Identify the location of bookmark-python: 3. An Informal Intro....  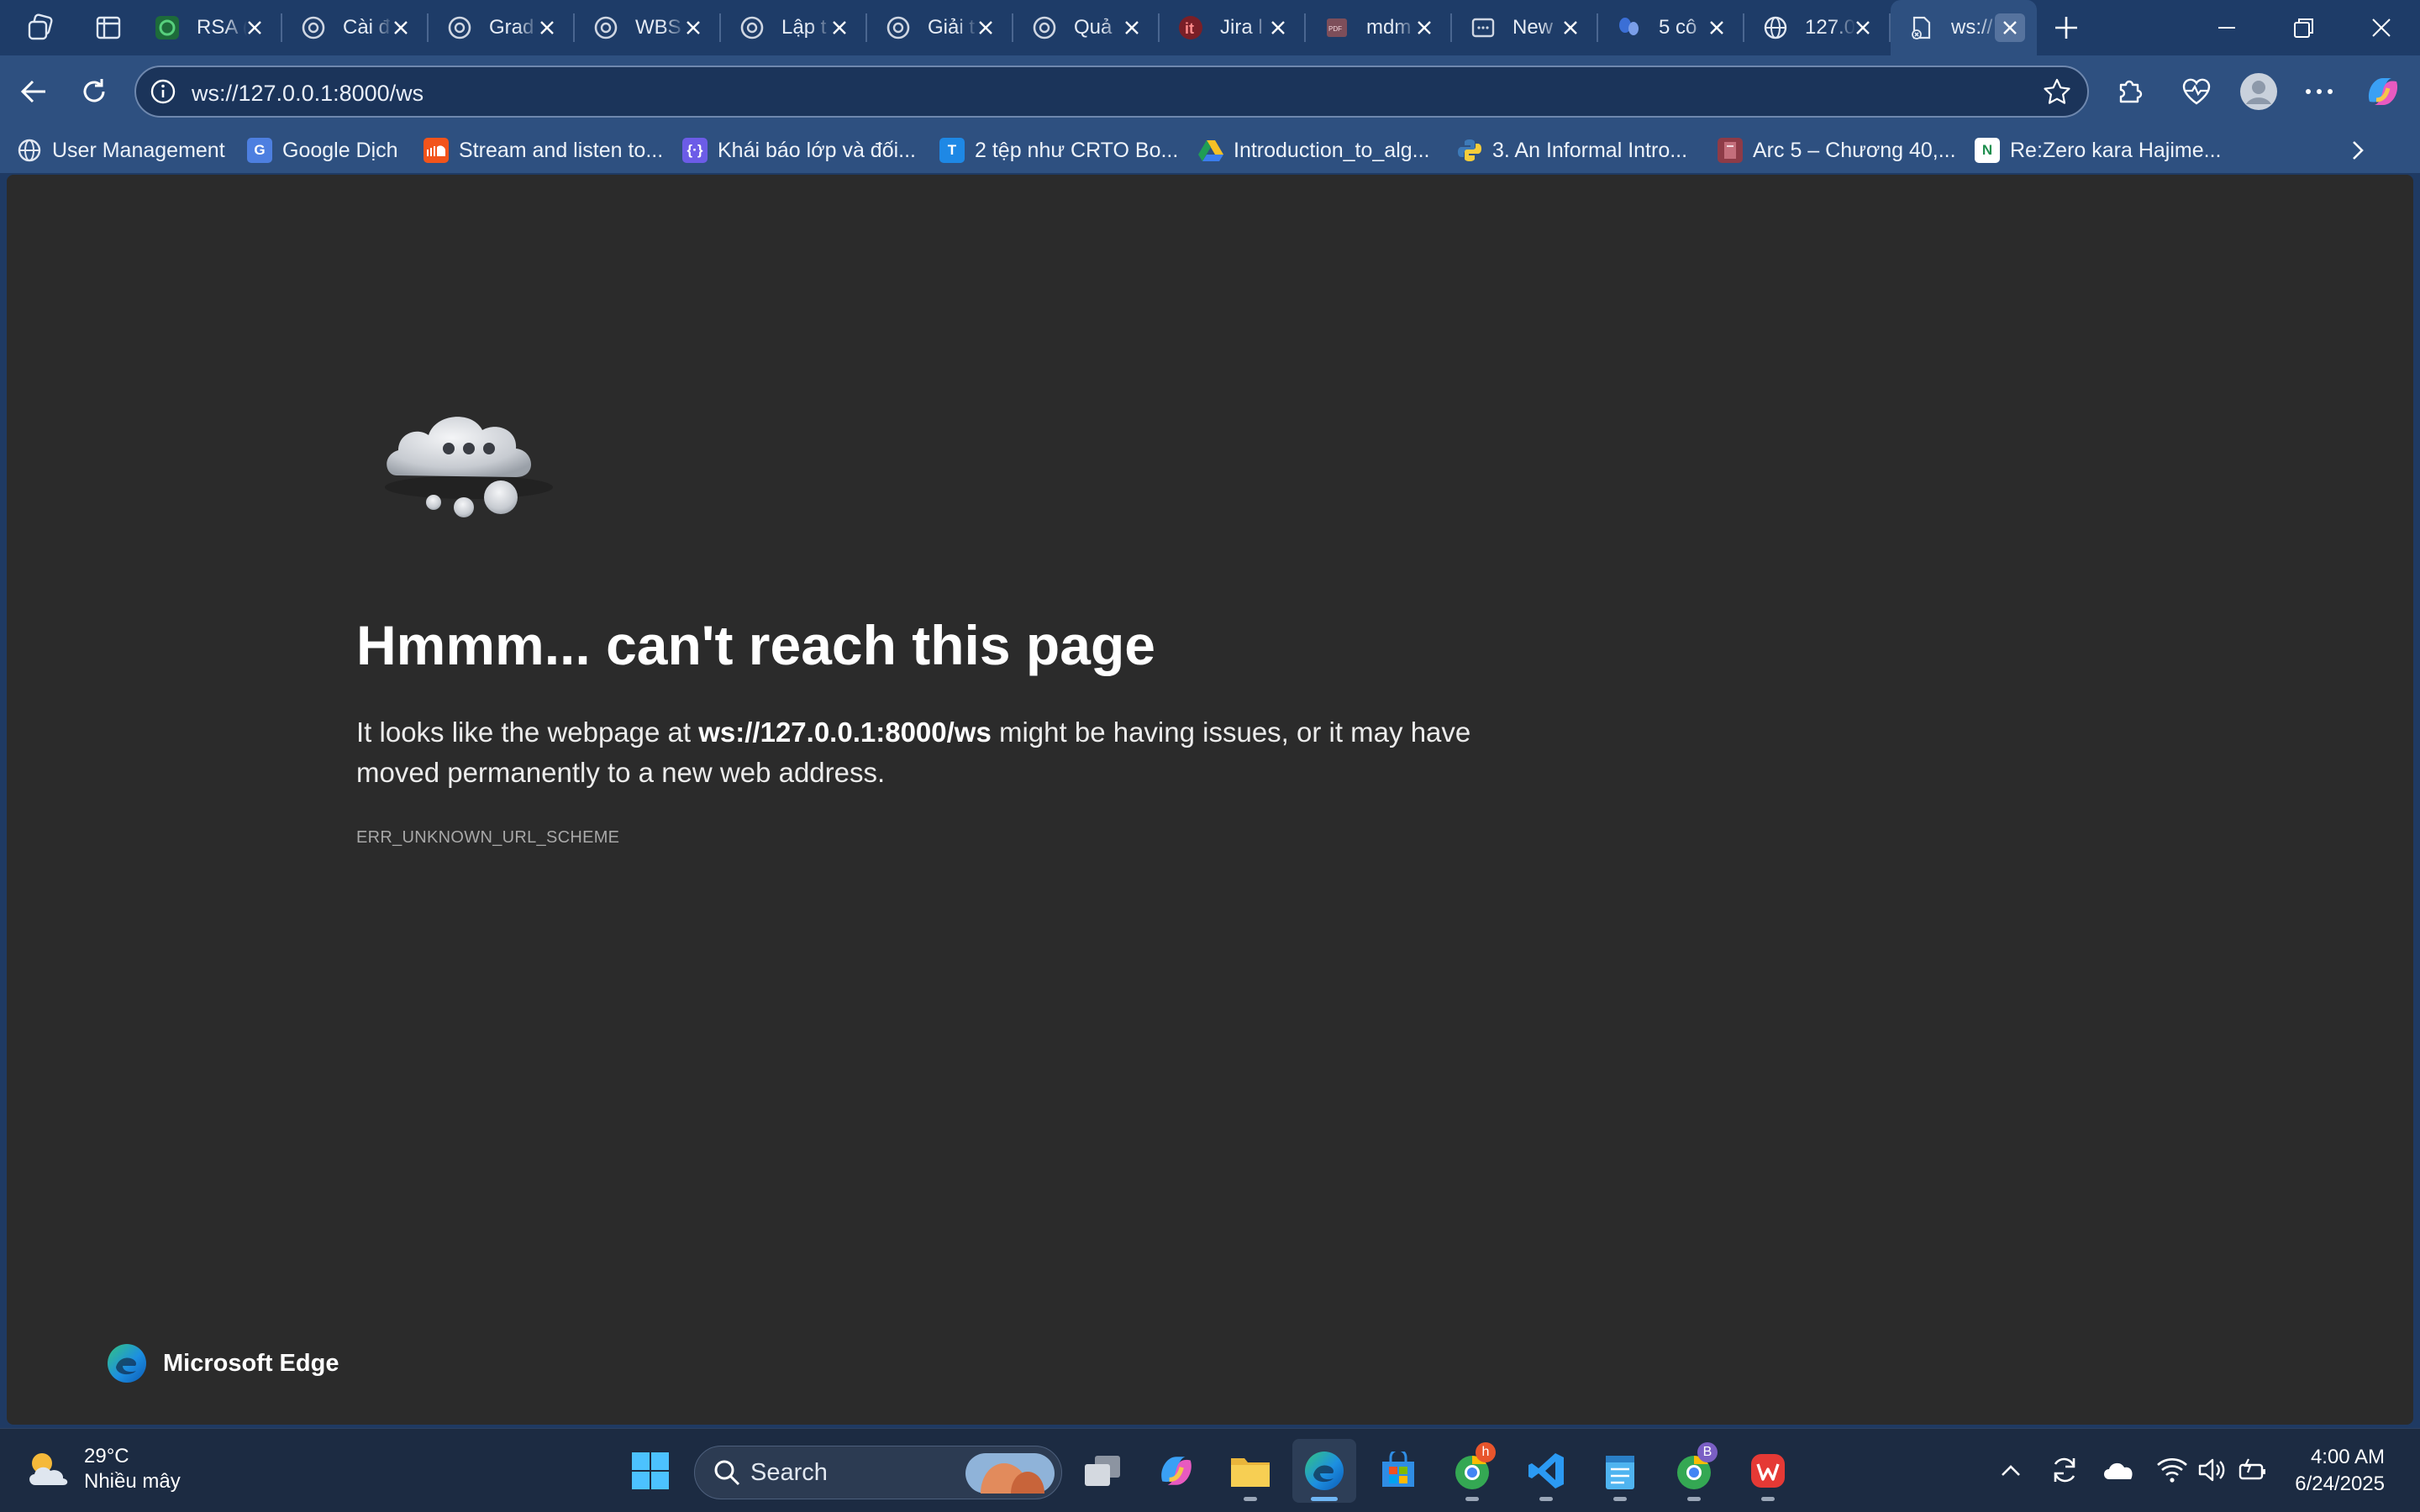
(1572, 150).